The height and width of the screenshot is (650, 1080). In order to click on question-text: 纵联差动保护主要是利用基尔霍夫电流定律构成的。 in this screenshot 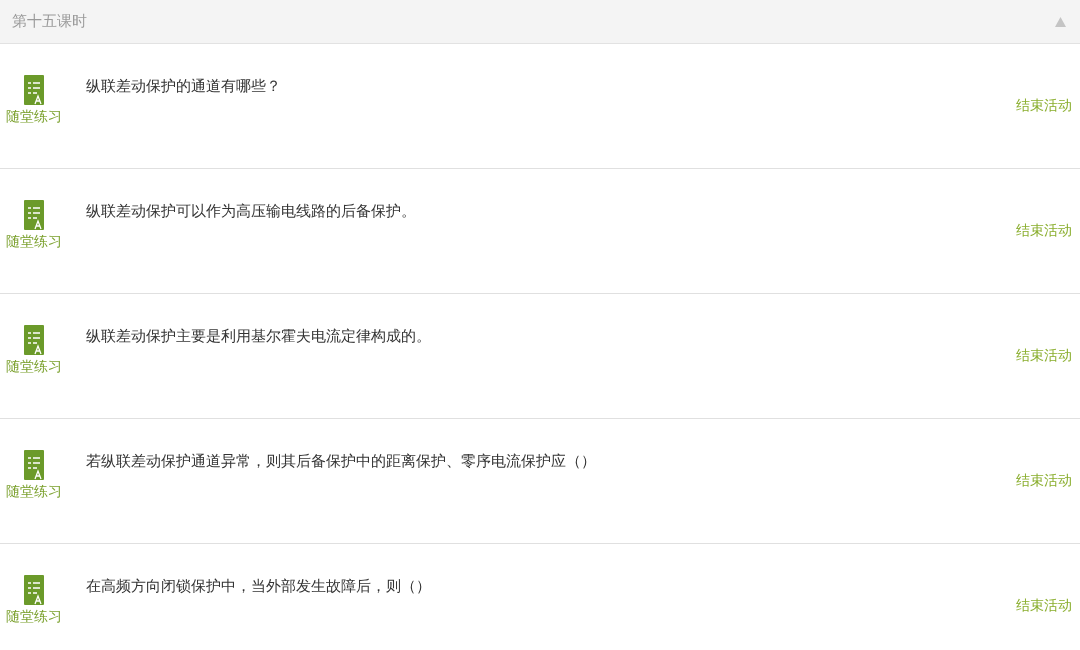, I will do `click(258, 336)`.